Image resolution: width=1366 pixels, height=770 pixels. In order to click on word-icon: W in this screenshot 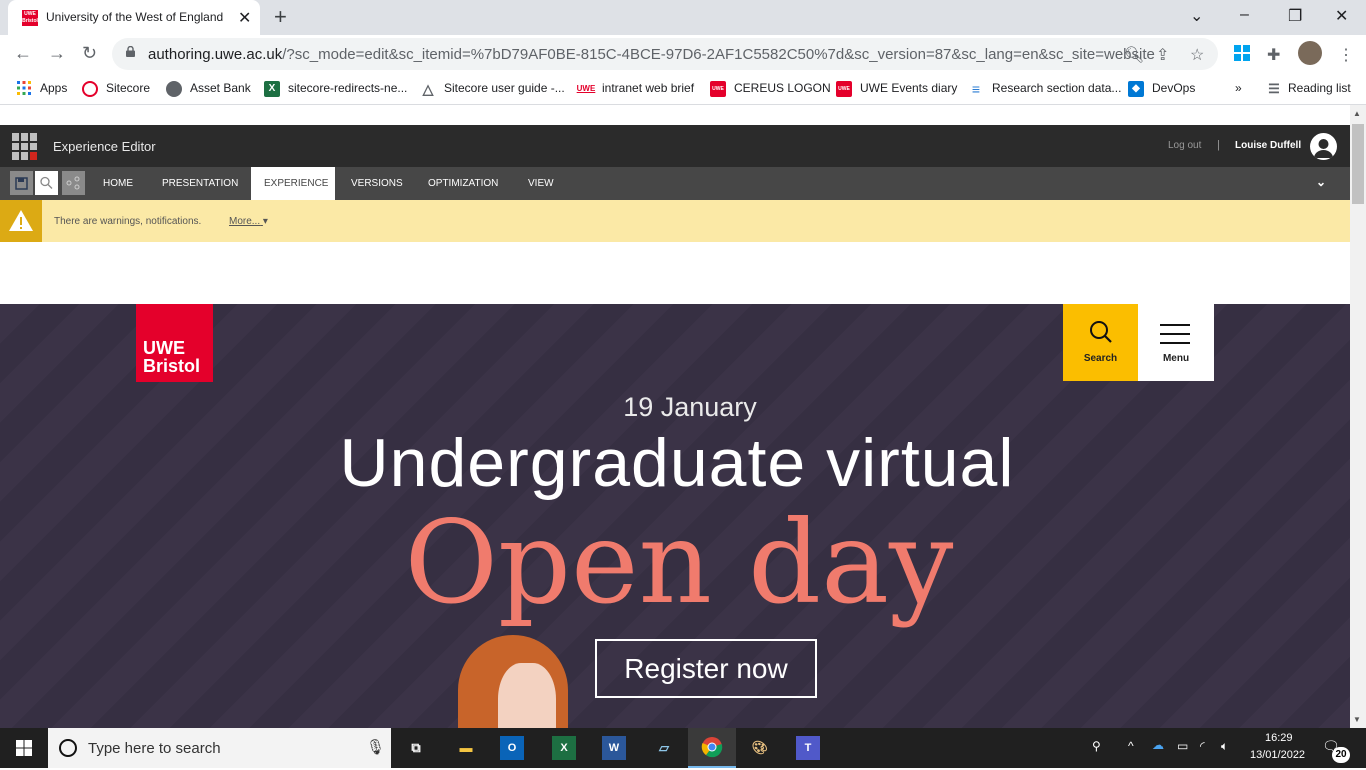, I will do `click(614, 748)`.